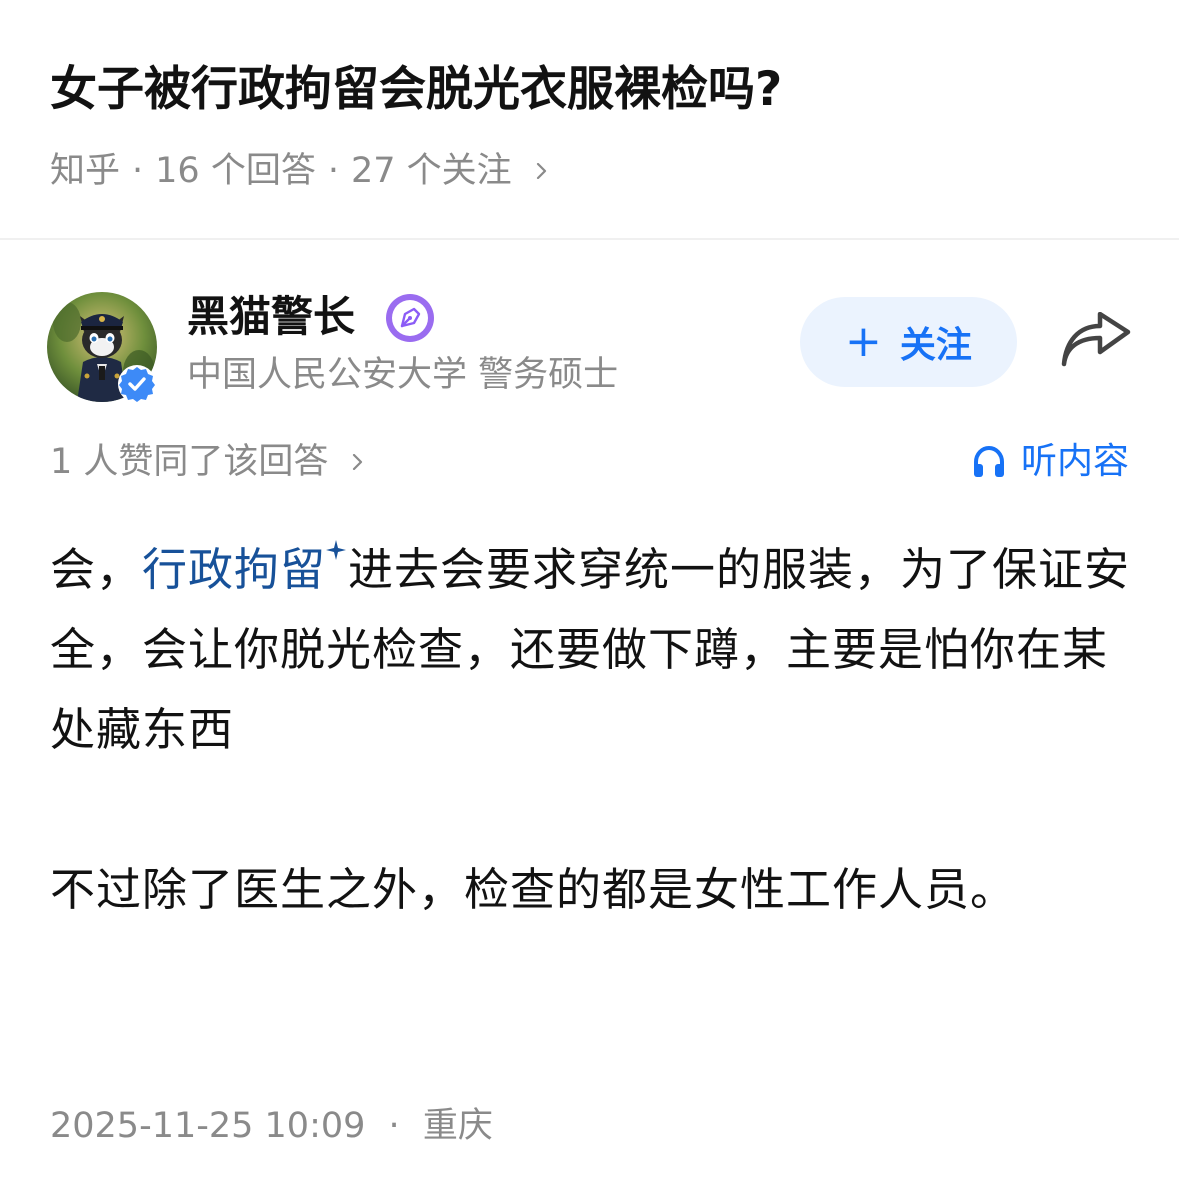 The height and width of the screenshot is (1186, 1179). I want to click on share-arrow-icon, so click(1096, 342).